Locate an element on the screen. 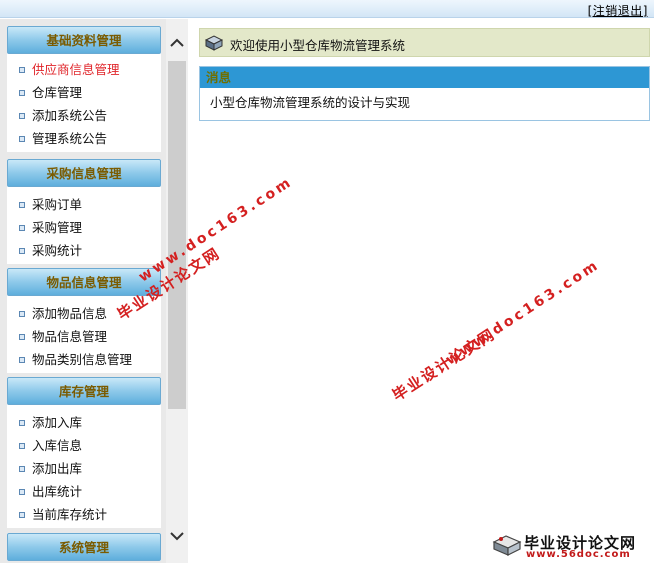 Image resolution: width=654 pixels, height=563 pixels. menu-item-label: 物品类别信息管理 is located at coordinates (82, 359).